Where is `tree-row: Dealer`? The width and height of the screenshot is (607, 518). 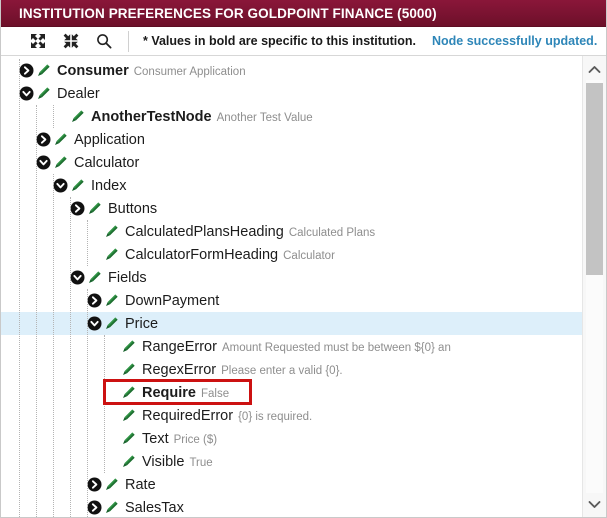
tree-row: Dealer is located at coordinates (291, 93).